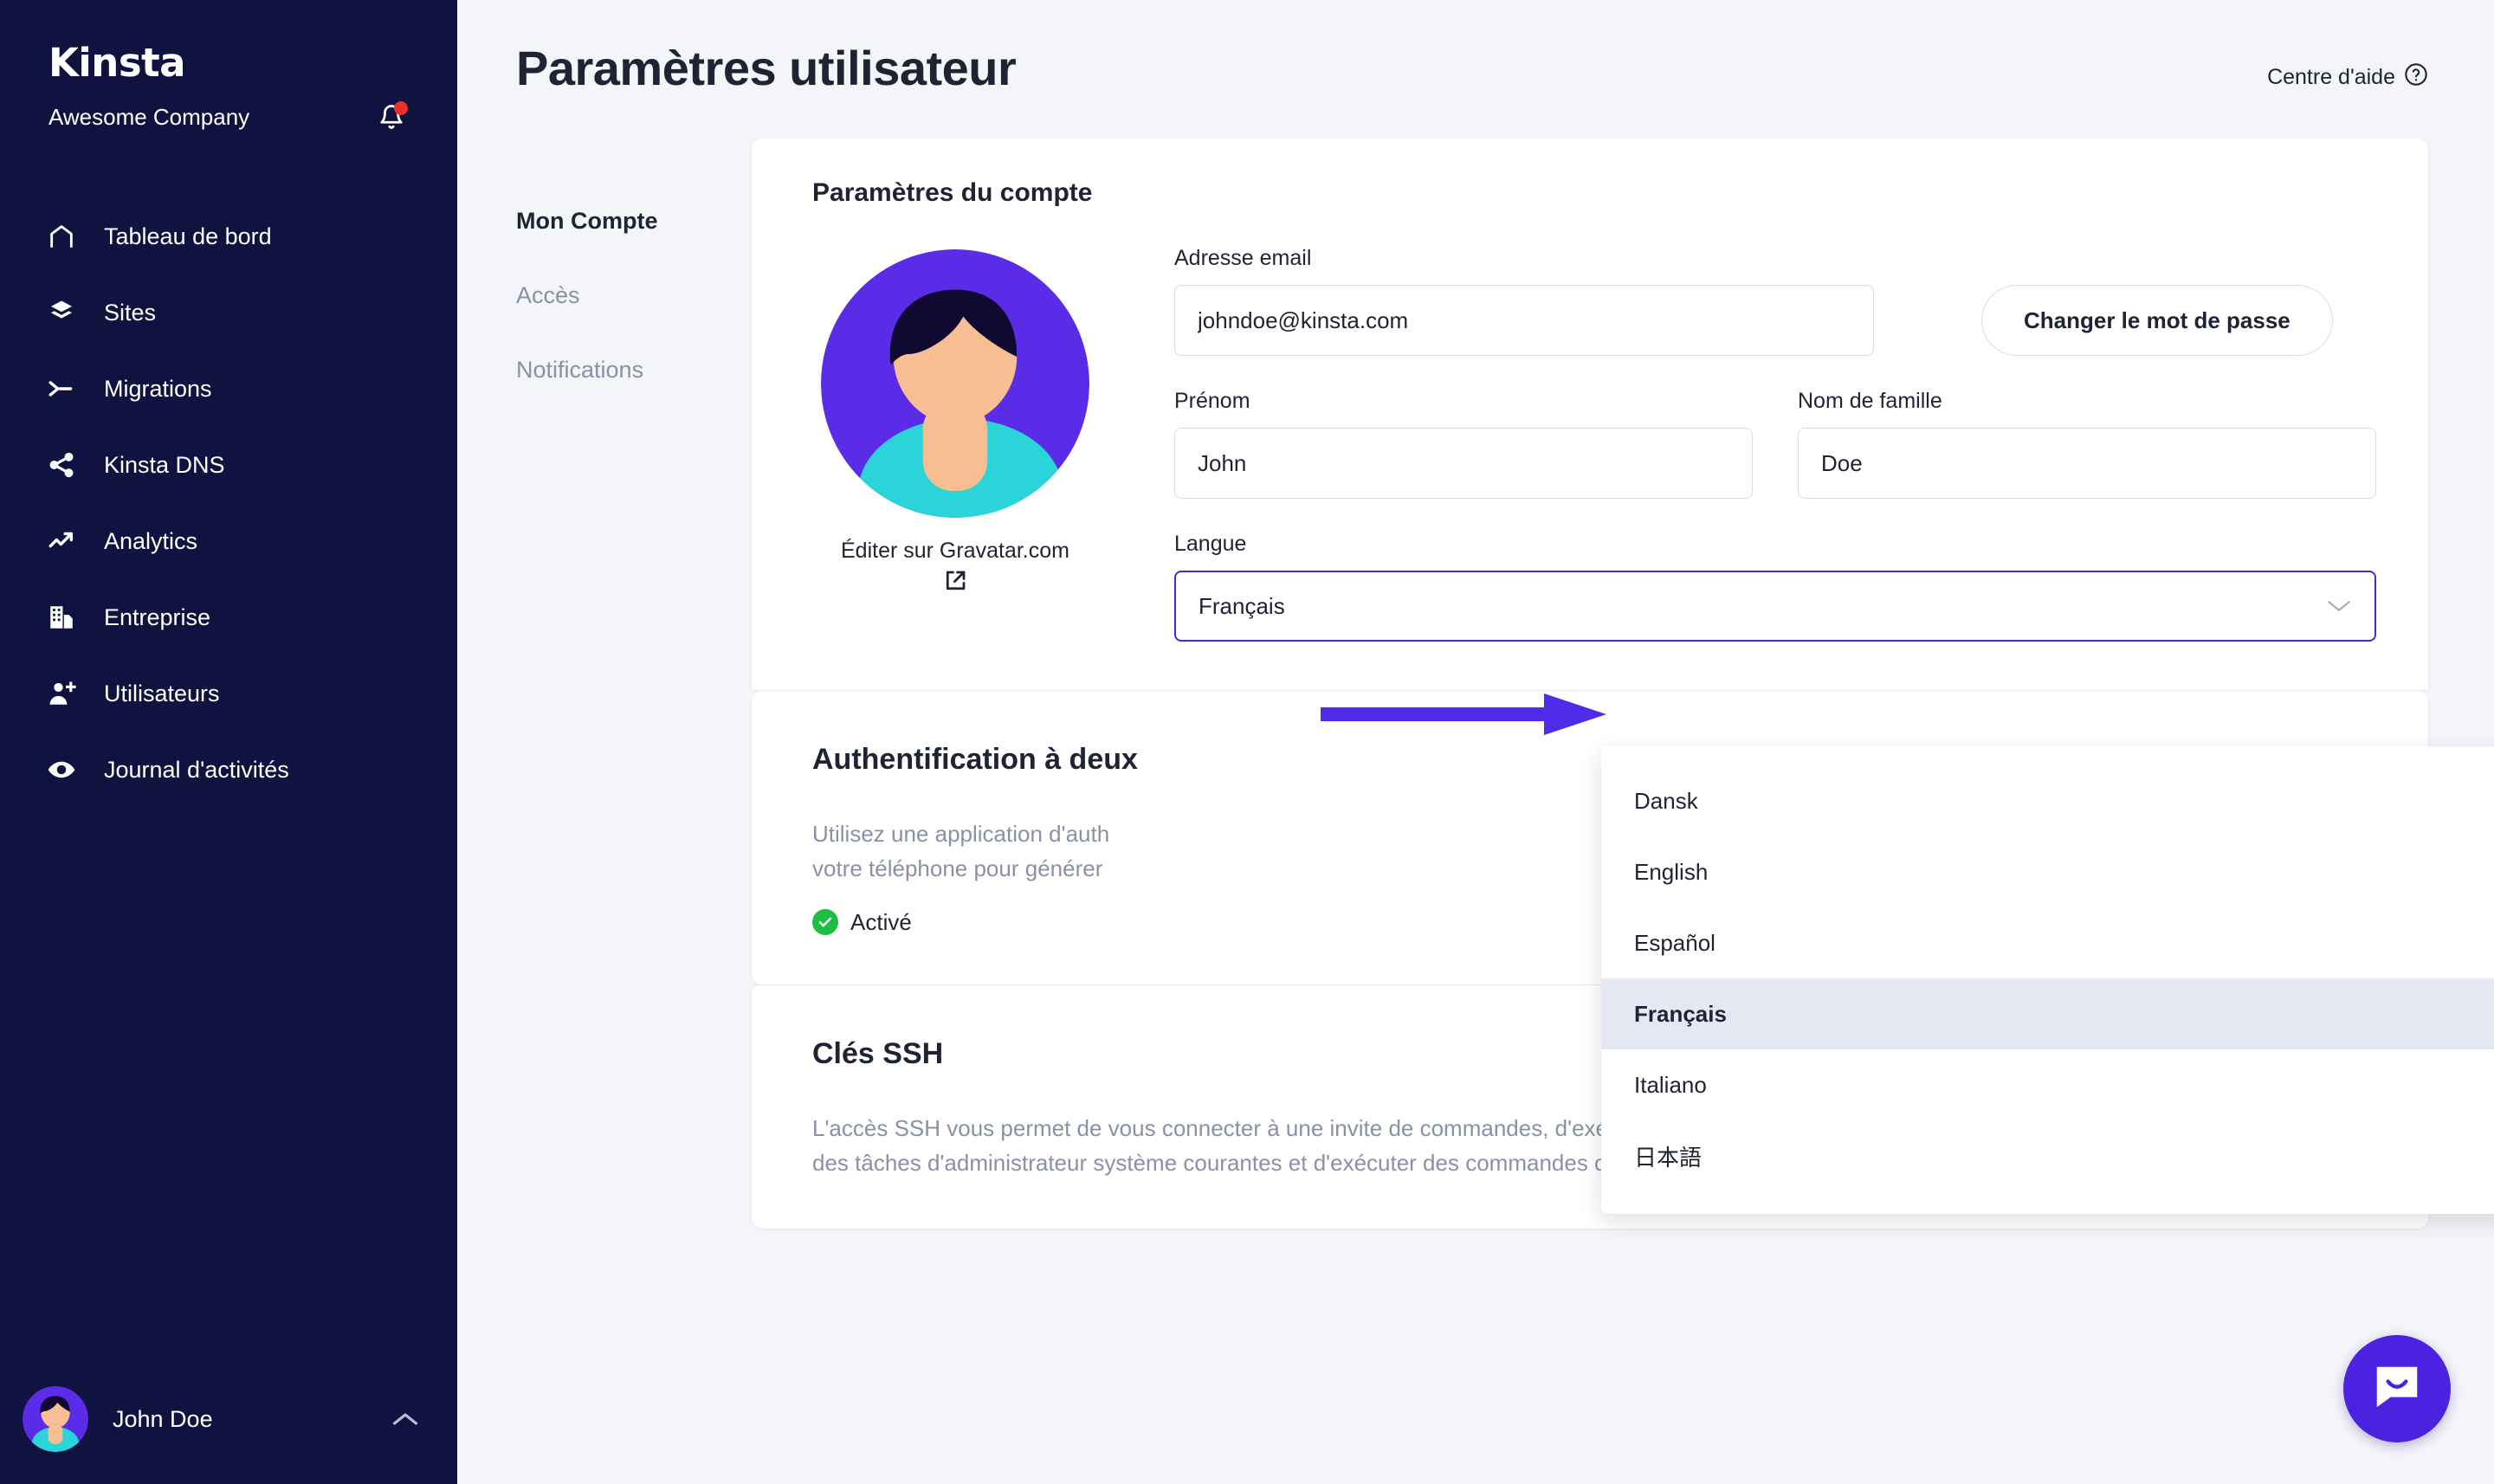 Image resolution: width=2494 pixels, height=1484 pixels. I want to click on question-circle-icon, so click(2416, 77).